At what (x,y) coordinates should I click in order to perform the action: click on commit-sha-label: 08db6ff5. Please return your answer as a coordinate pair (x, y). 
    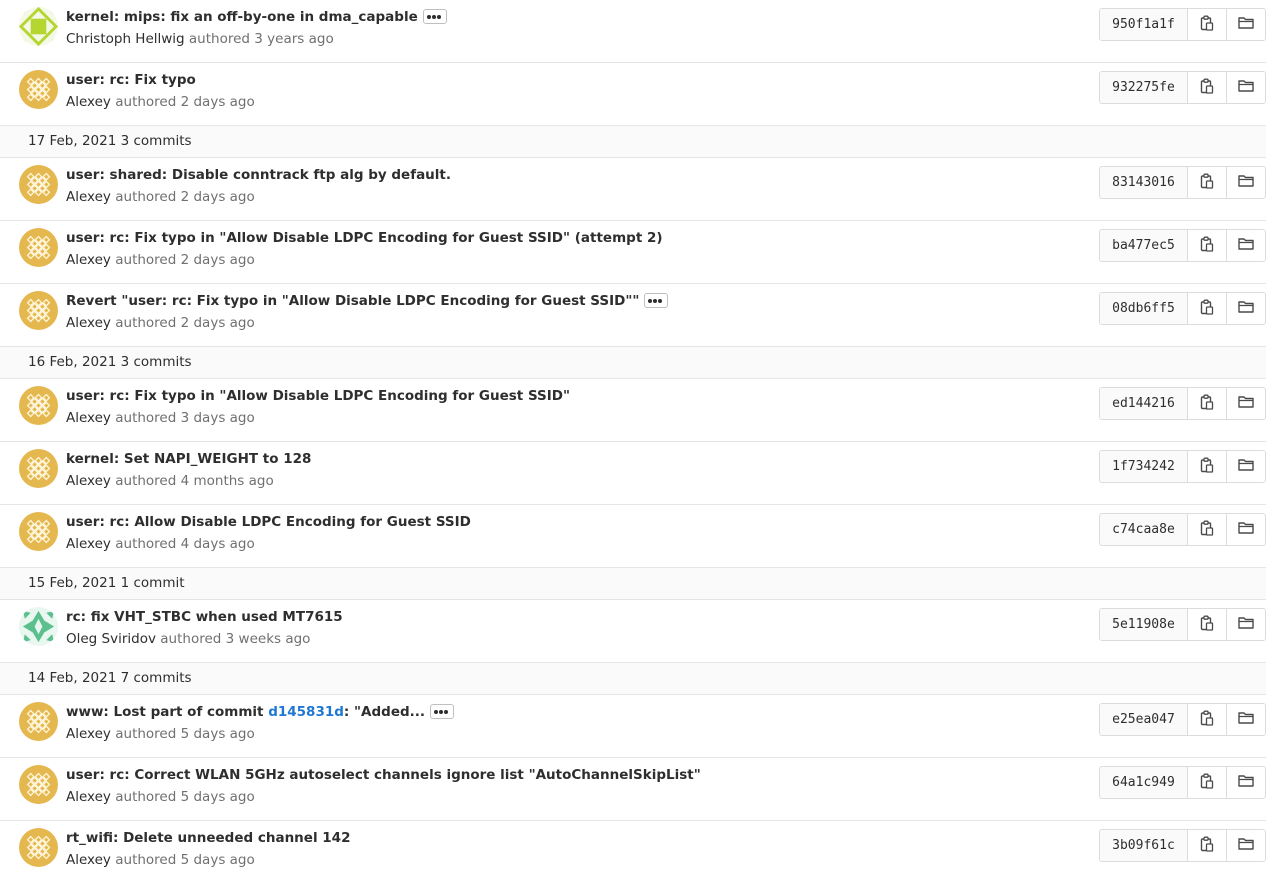
    Looking at the image, I should click on (1144, 308).